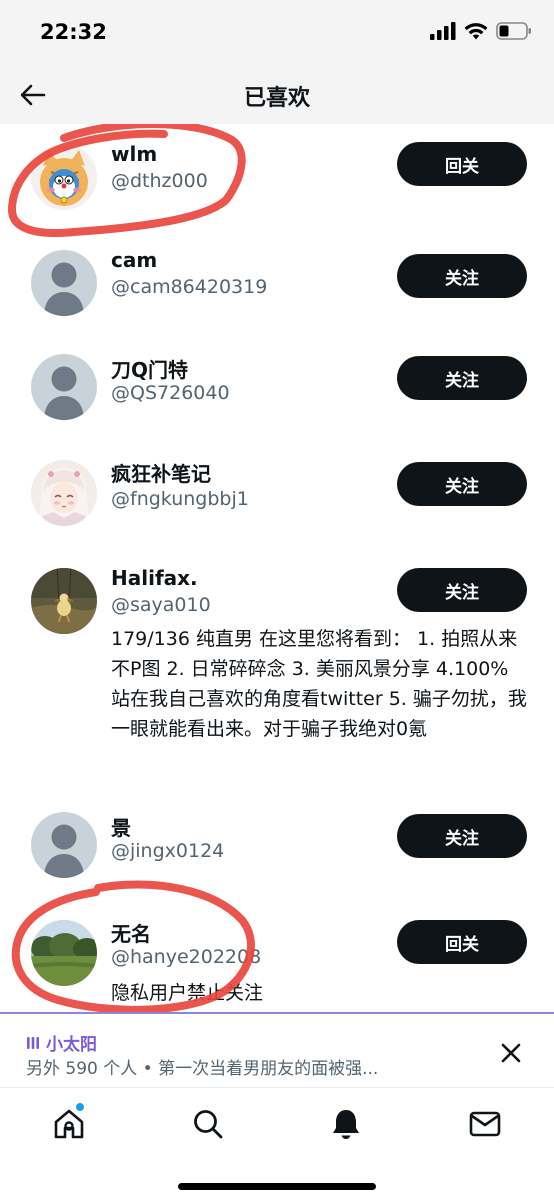  Describe the element at coordinates (168, 851) in the screenshot. I see `user-handle: @jingx0124` at that location.